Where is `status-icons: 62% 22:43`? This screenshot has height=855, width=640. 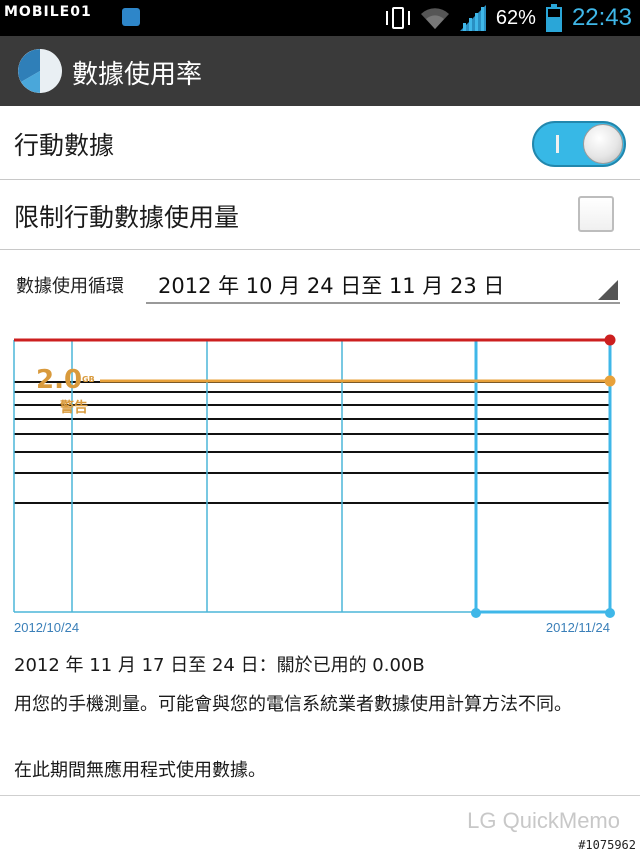
status-icons: 62% 22:43 is located at coordinates (508, 18).